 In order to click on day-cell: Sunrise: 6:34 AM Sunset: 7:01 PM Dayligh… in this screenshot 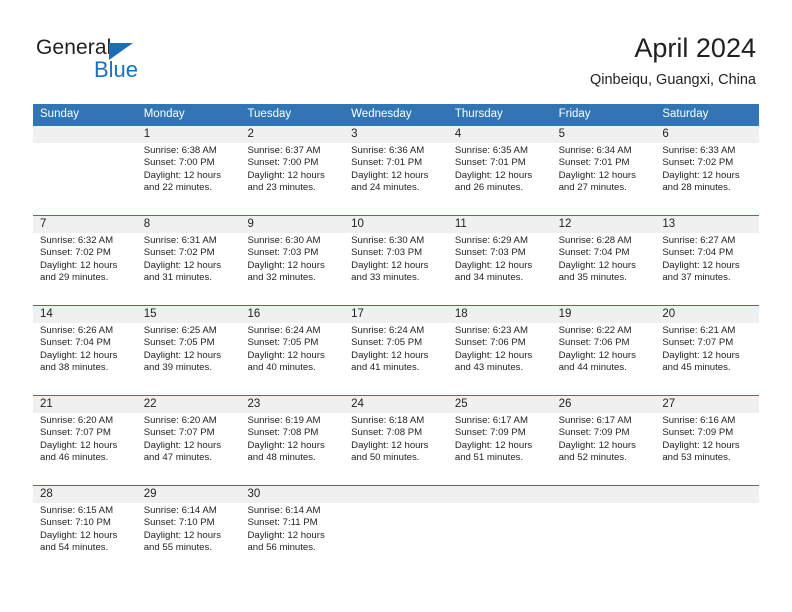, I will do `click(604, 179)`.